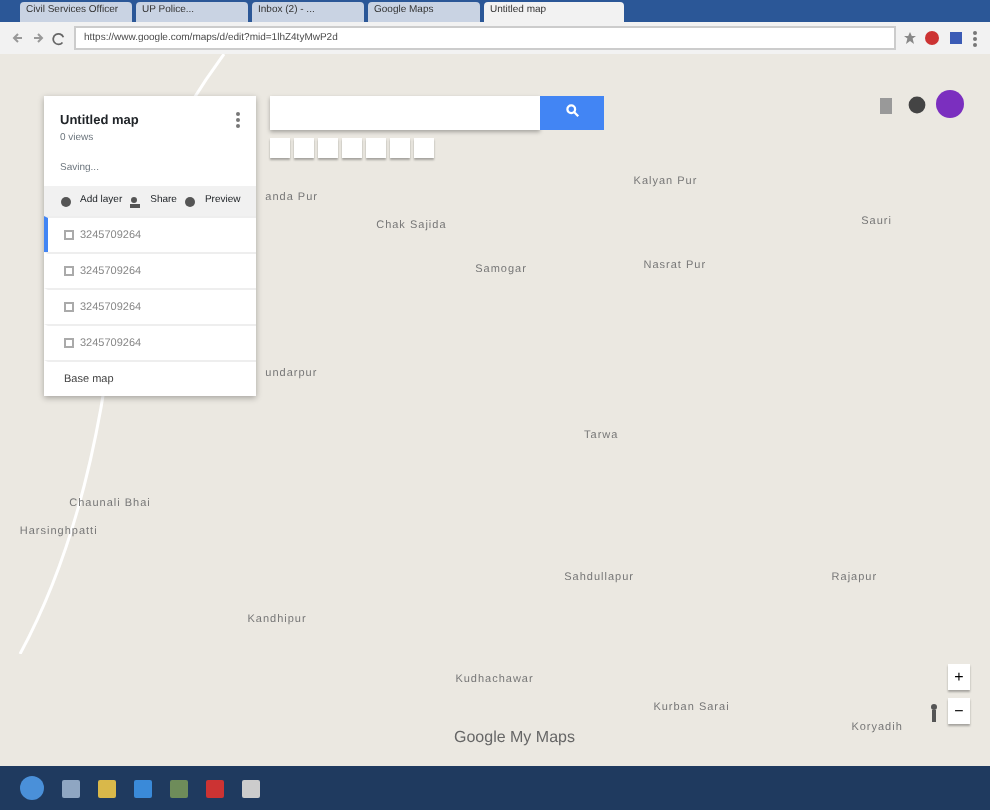 This screenshot has width=990, height=810. Describe the element at coordinates (18, 38) in the screenshot. I see `back-icon` at that location.